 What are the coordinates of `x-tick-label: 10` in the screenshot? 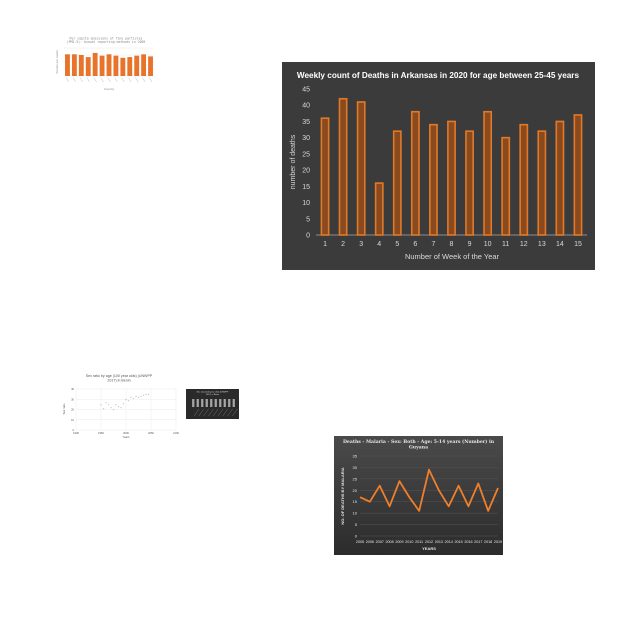 It's located at (488, 244).